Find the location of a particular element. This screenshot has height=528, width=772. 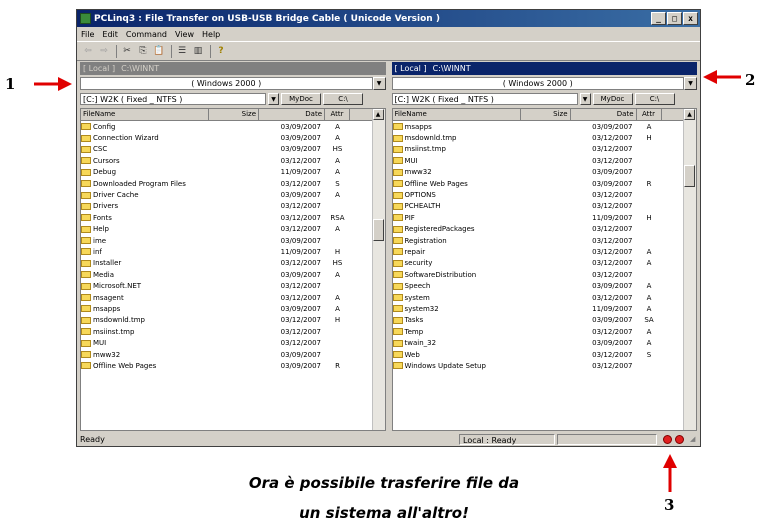

file-row: Help 03/12/2007 A is located at coordinates (226, 229).